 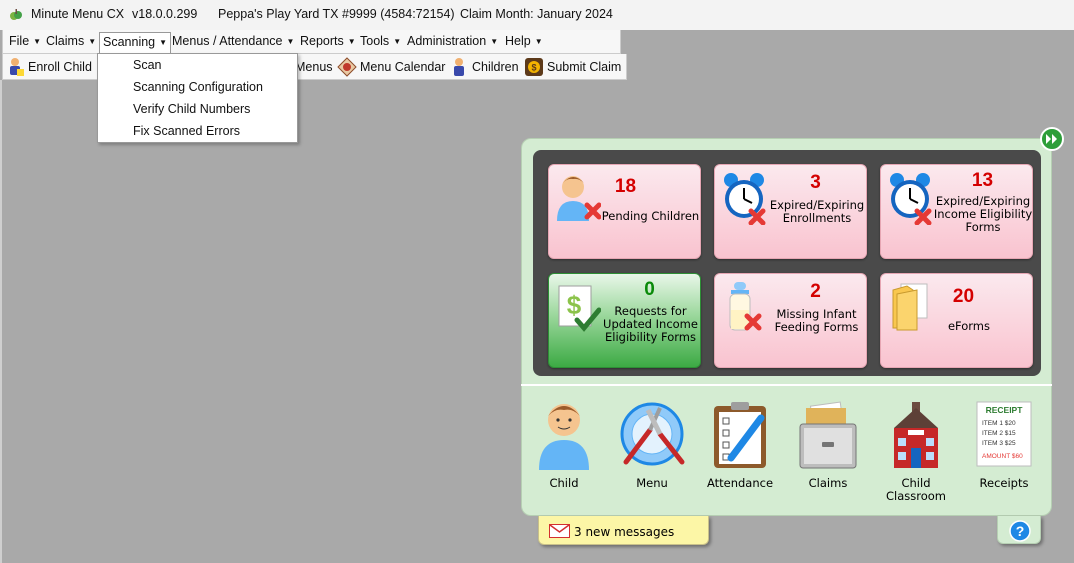 What do you see at coordinates (650, 216) in the screenshot?
I see `label-pending-children: Pending Children` at bounding box center [650, 216].